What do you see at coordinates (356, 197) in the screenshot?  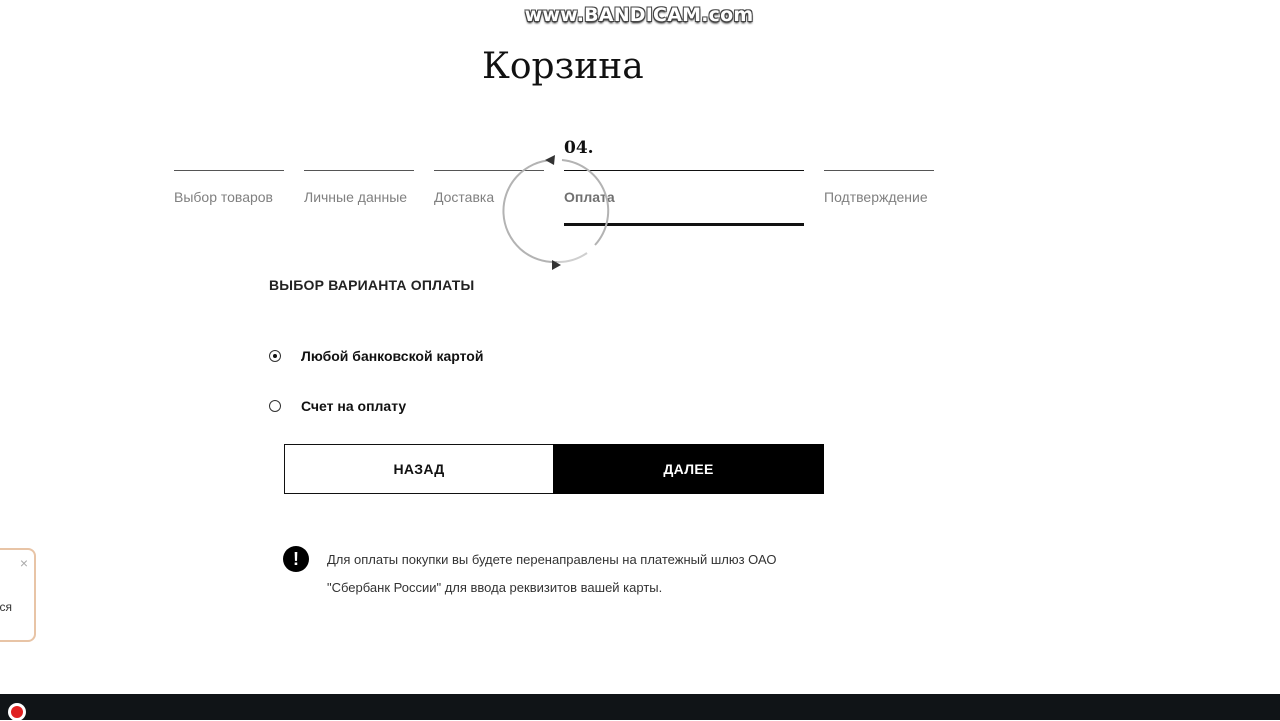 I see `step-label: Личные данные` at bounding box center [356, 197].